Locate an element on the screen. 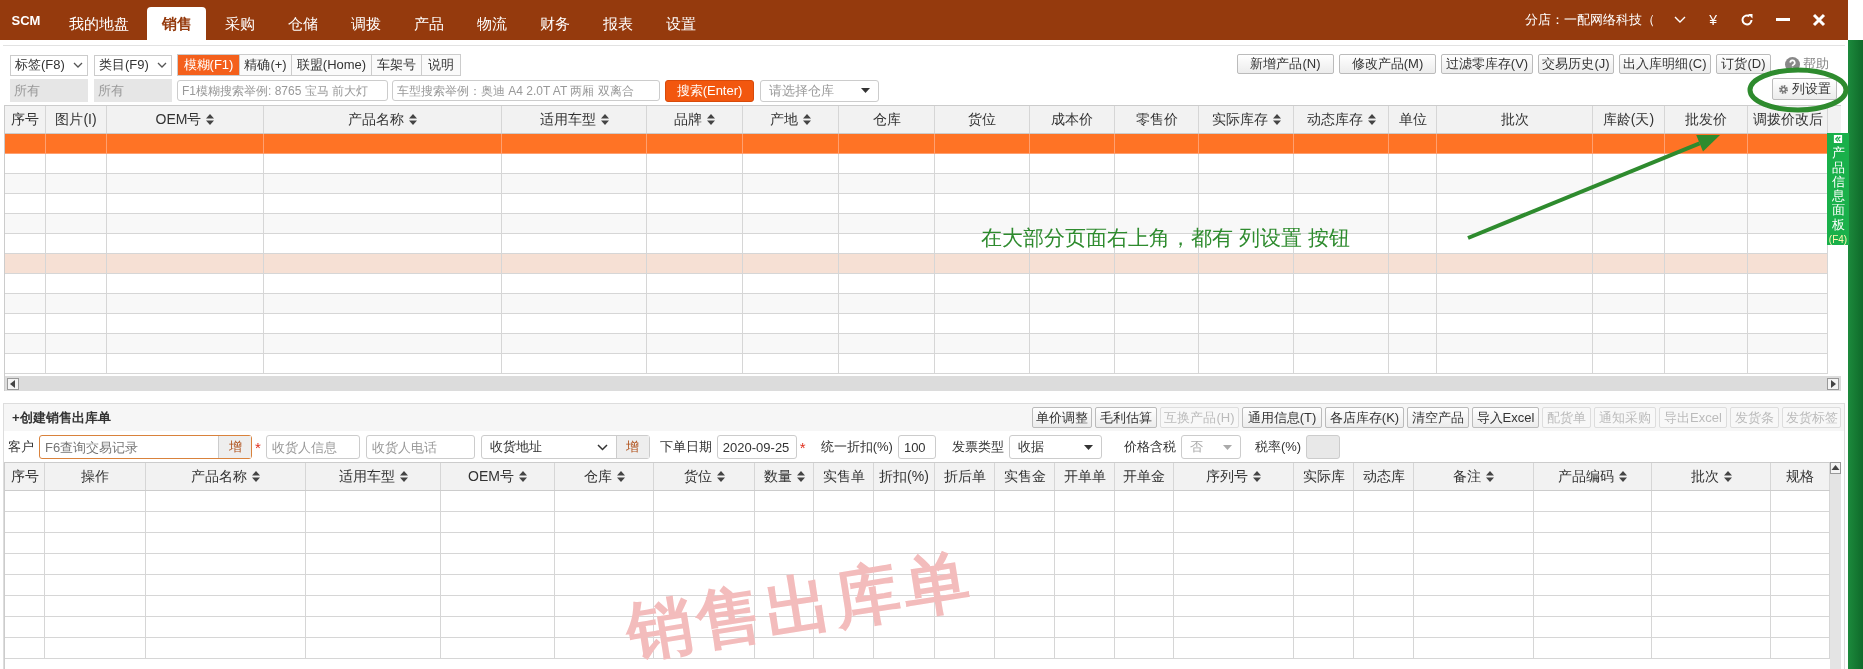 The width and height of the screenshot is (1863, 669). nav-tab: 调拨 is located at coordinates (365, 23).